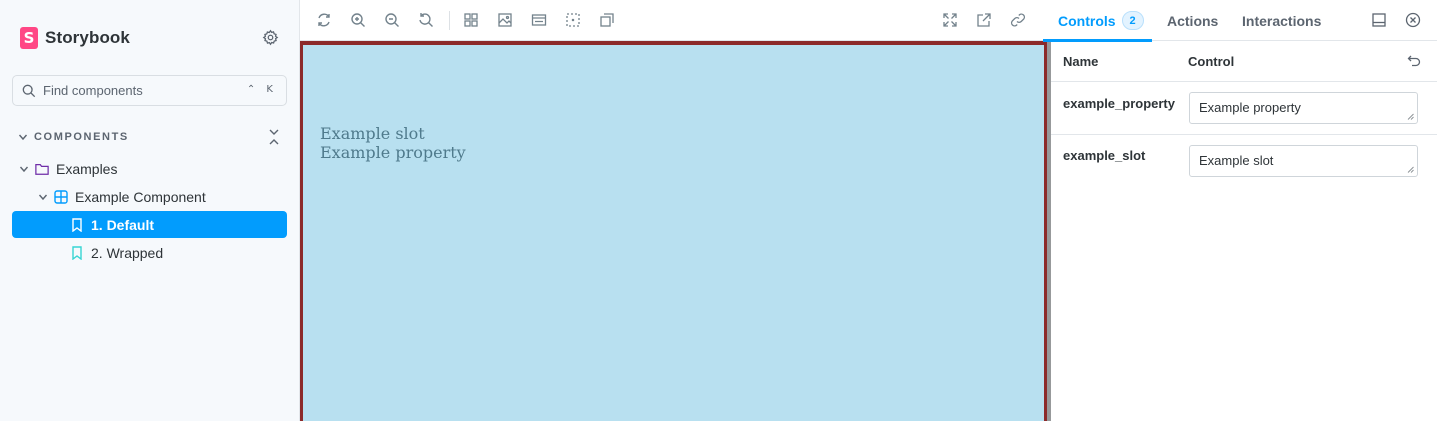 This screenshot has height=421, width=1437. I want to click on reload-icon, so click(324, 20).